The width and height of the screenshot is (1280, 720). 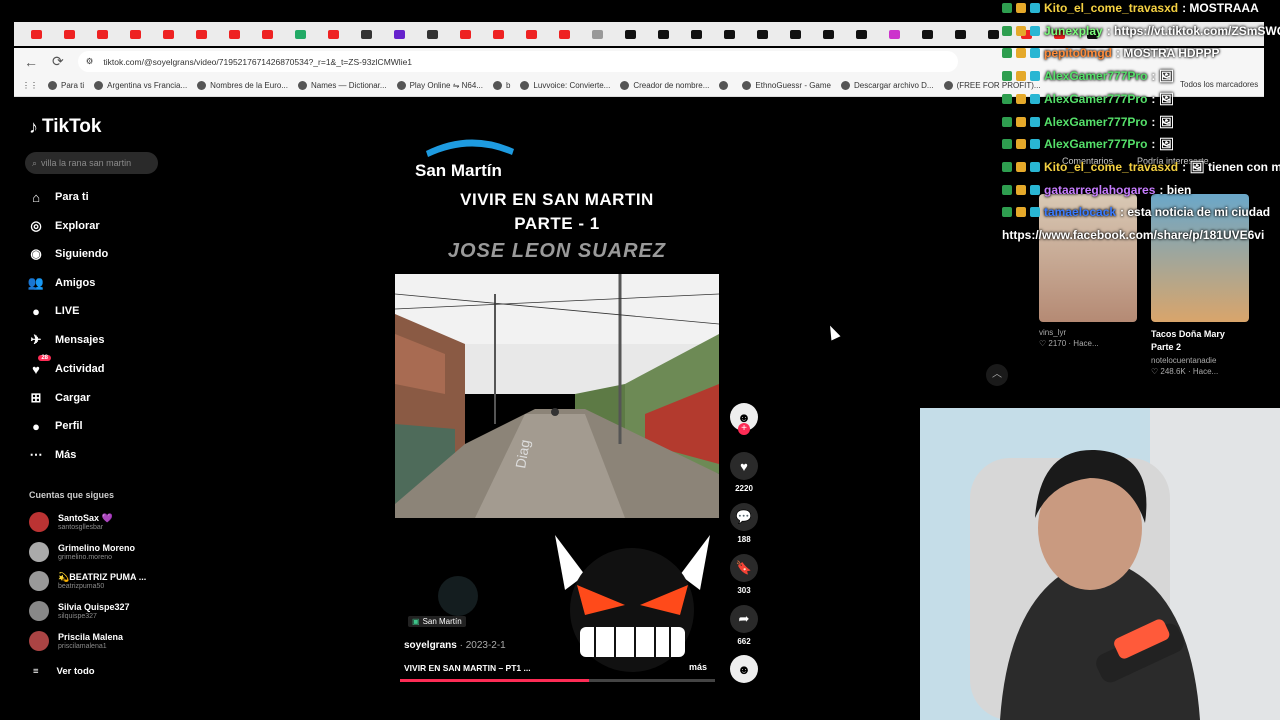 What do you see at coordinates (79, 611) in the screenshot?
I see `followed-account: Silvia Quispe327 silquispe327` at bounding box center [79, 611].